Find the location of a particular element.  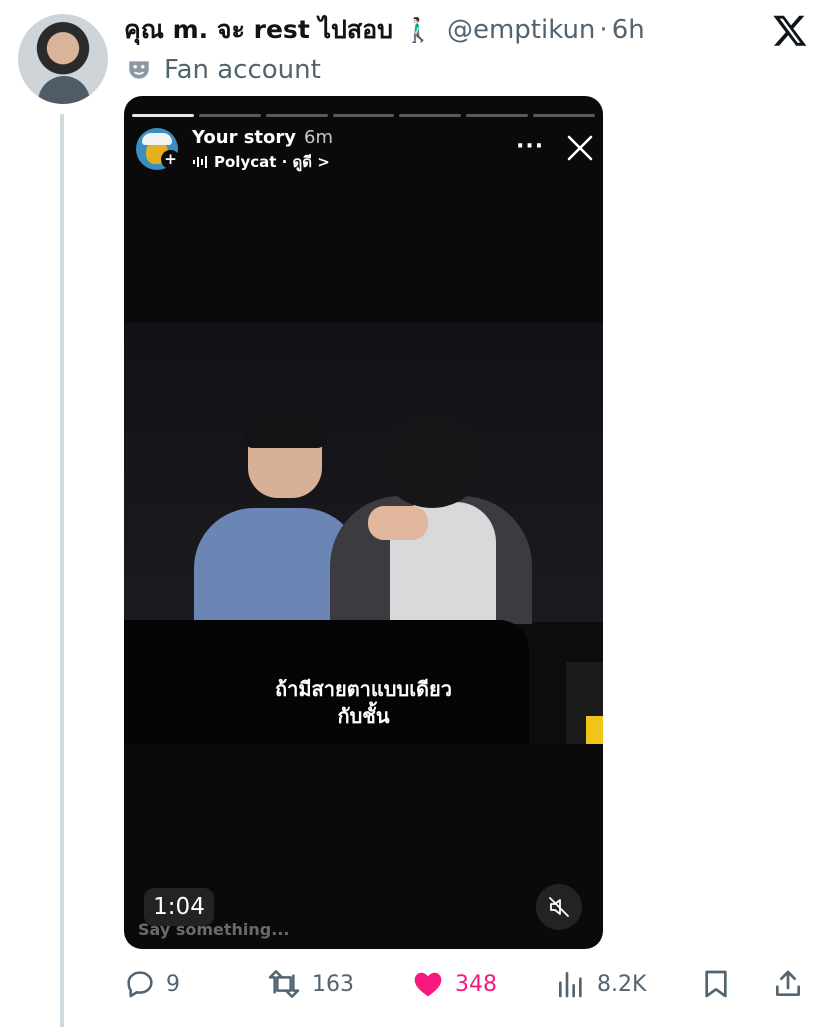

story-title: Your story 6m is located at coordinates (262, 137).